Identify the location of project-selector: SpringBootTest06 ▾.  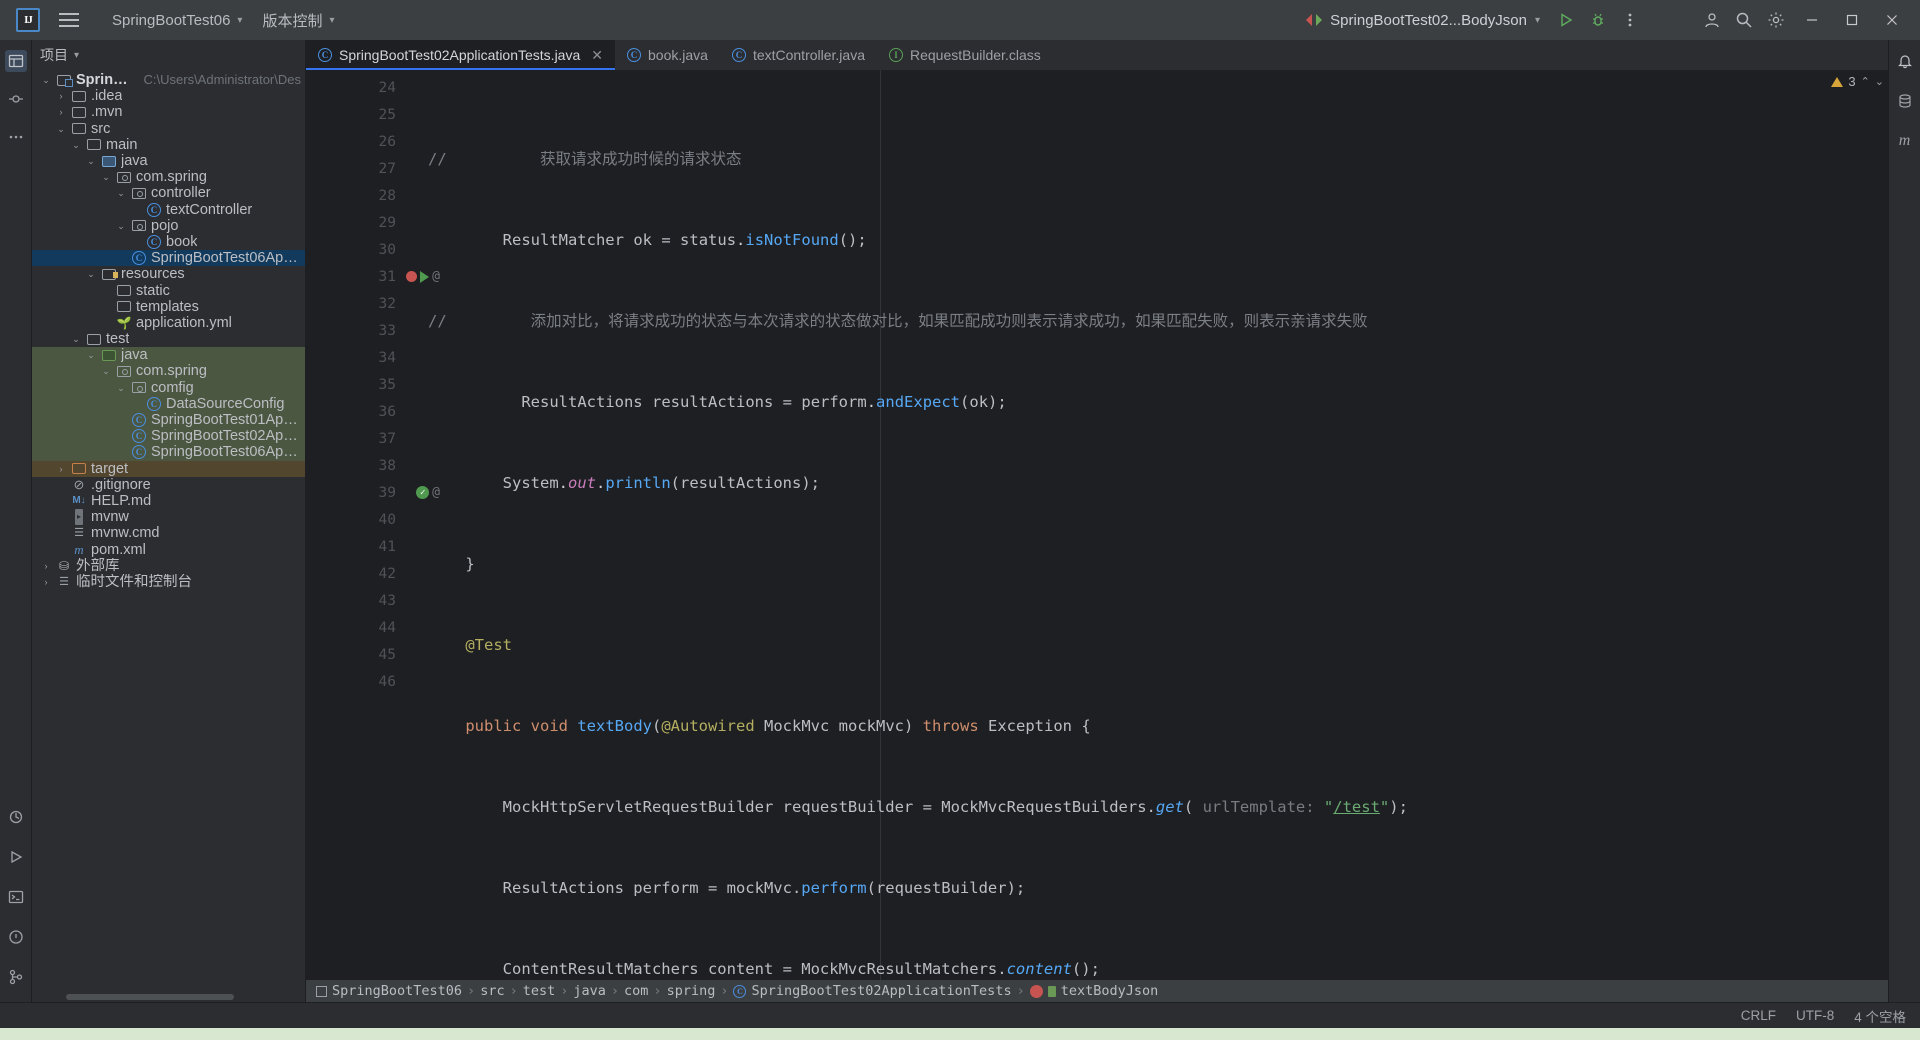
(177, 20).